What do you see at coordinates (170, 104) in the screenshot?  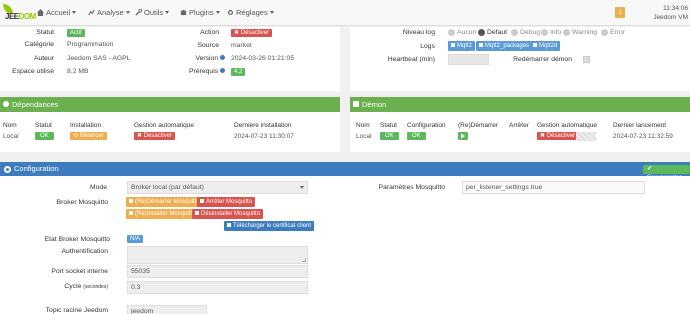 I see `dependances-header: Dépendances` at bounding box center [170, 104].